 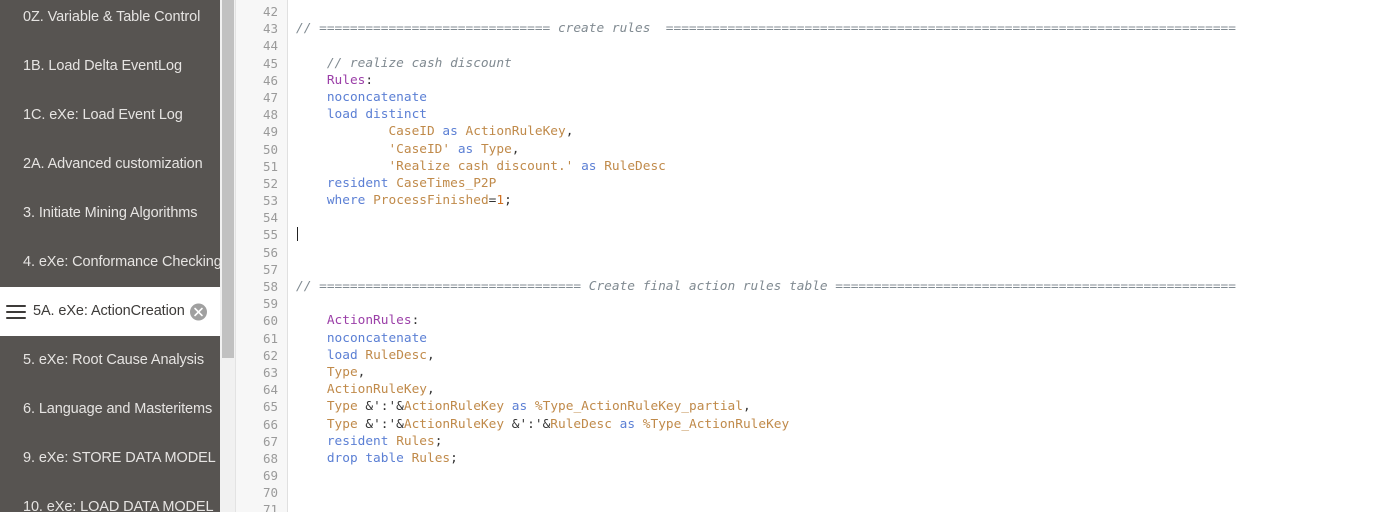 I want to click on line-number: 56, so click(x=270, y=252).